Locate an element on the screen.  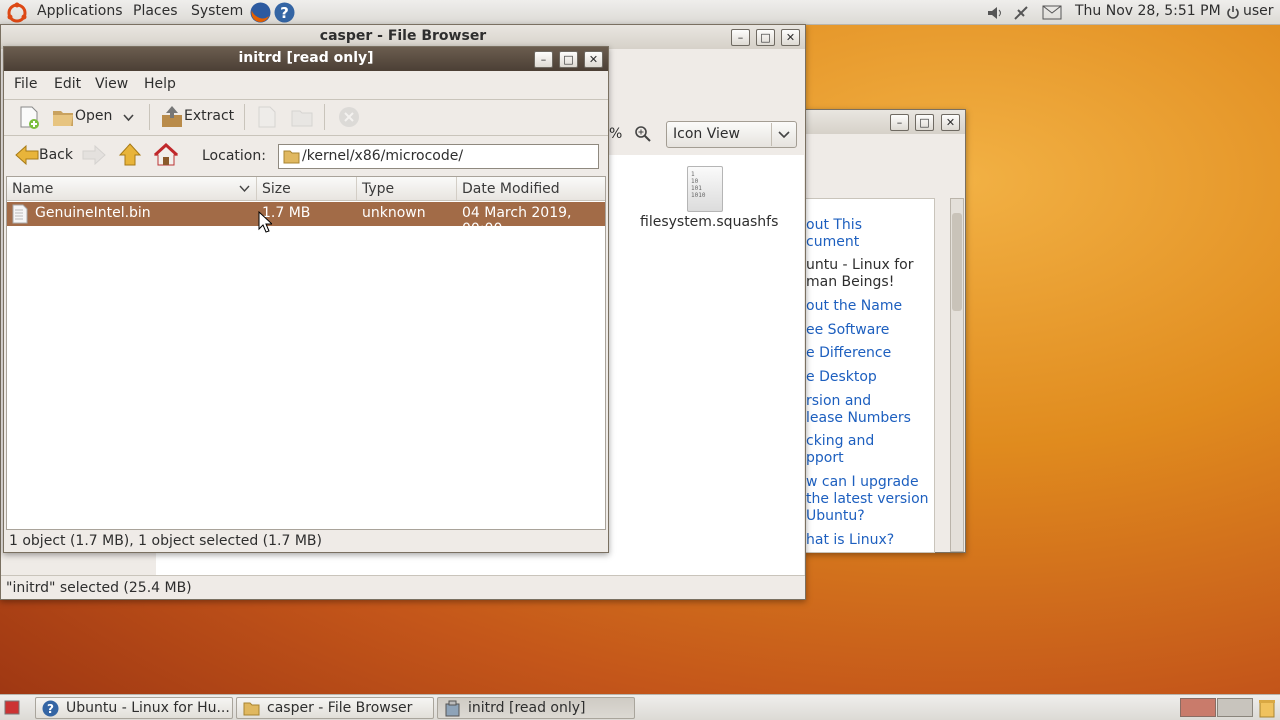
help-link-free-software: ee Software is located at coordinates (847, 330).